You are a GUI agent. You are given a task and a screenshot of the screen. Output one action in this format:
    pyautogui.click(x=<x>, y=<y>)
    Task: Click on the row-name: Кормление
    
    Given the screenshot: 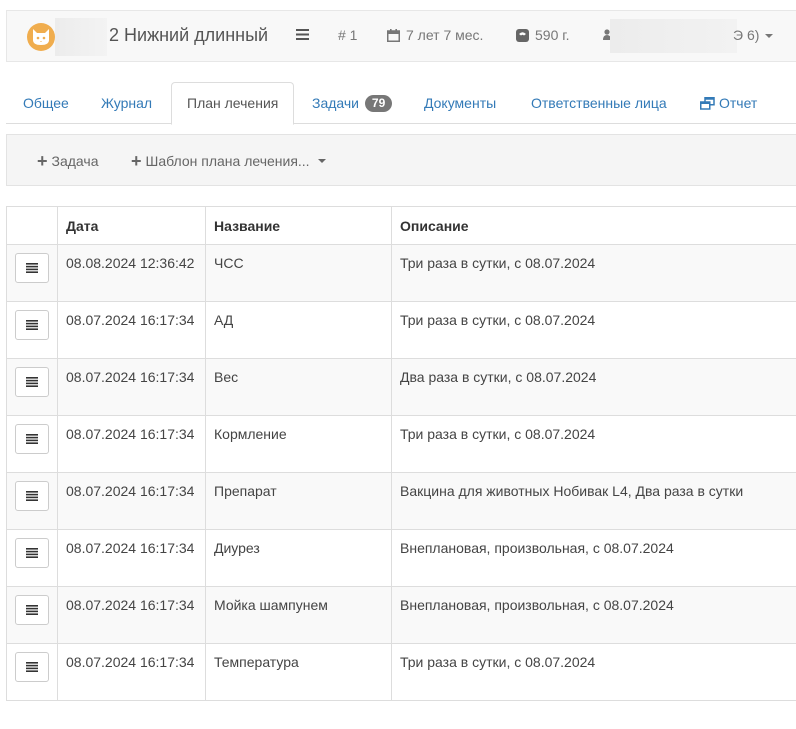 What is the action you would take?
    pyautogui.click(x=298, y=444)
    